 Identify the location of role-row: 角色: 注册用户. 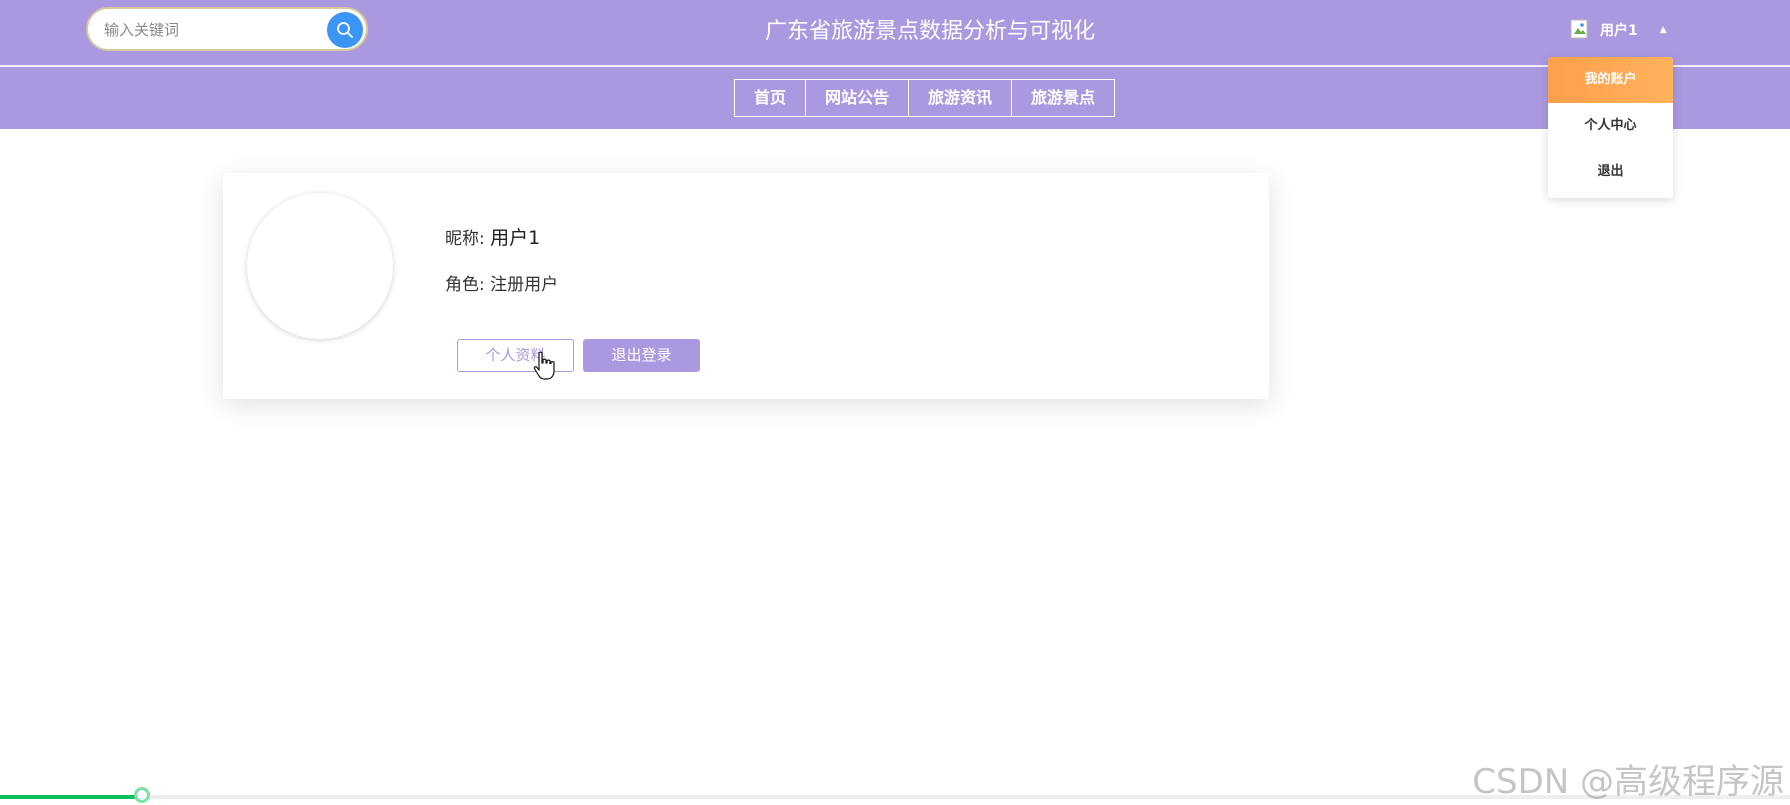
(501, 282).